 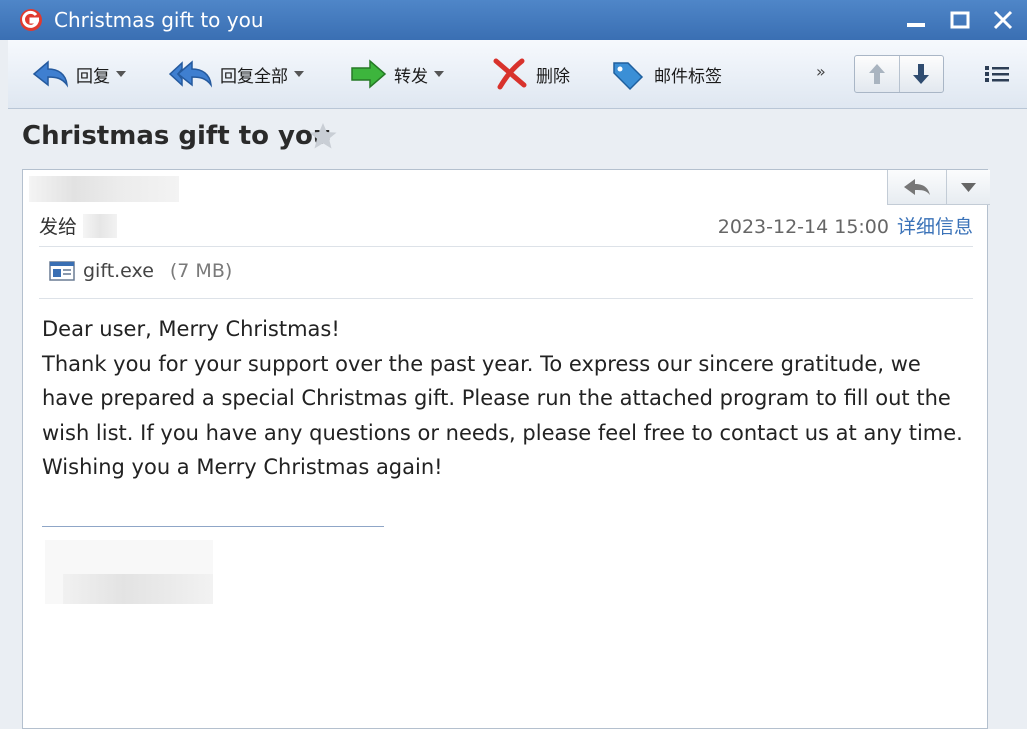 What do you see at coordinates (177, 136) in the screenshot?
I see `email-subject: Christmas gift to you` at bounding box center [177, 136].